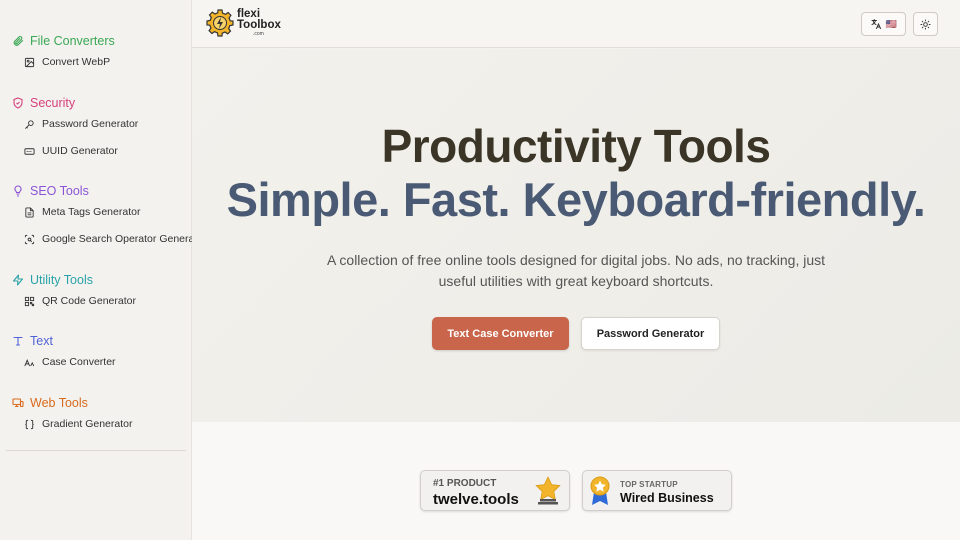  I want to click on sidebar-category-web-tools: Web Tools, so click(50, 403).